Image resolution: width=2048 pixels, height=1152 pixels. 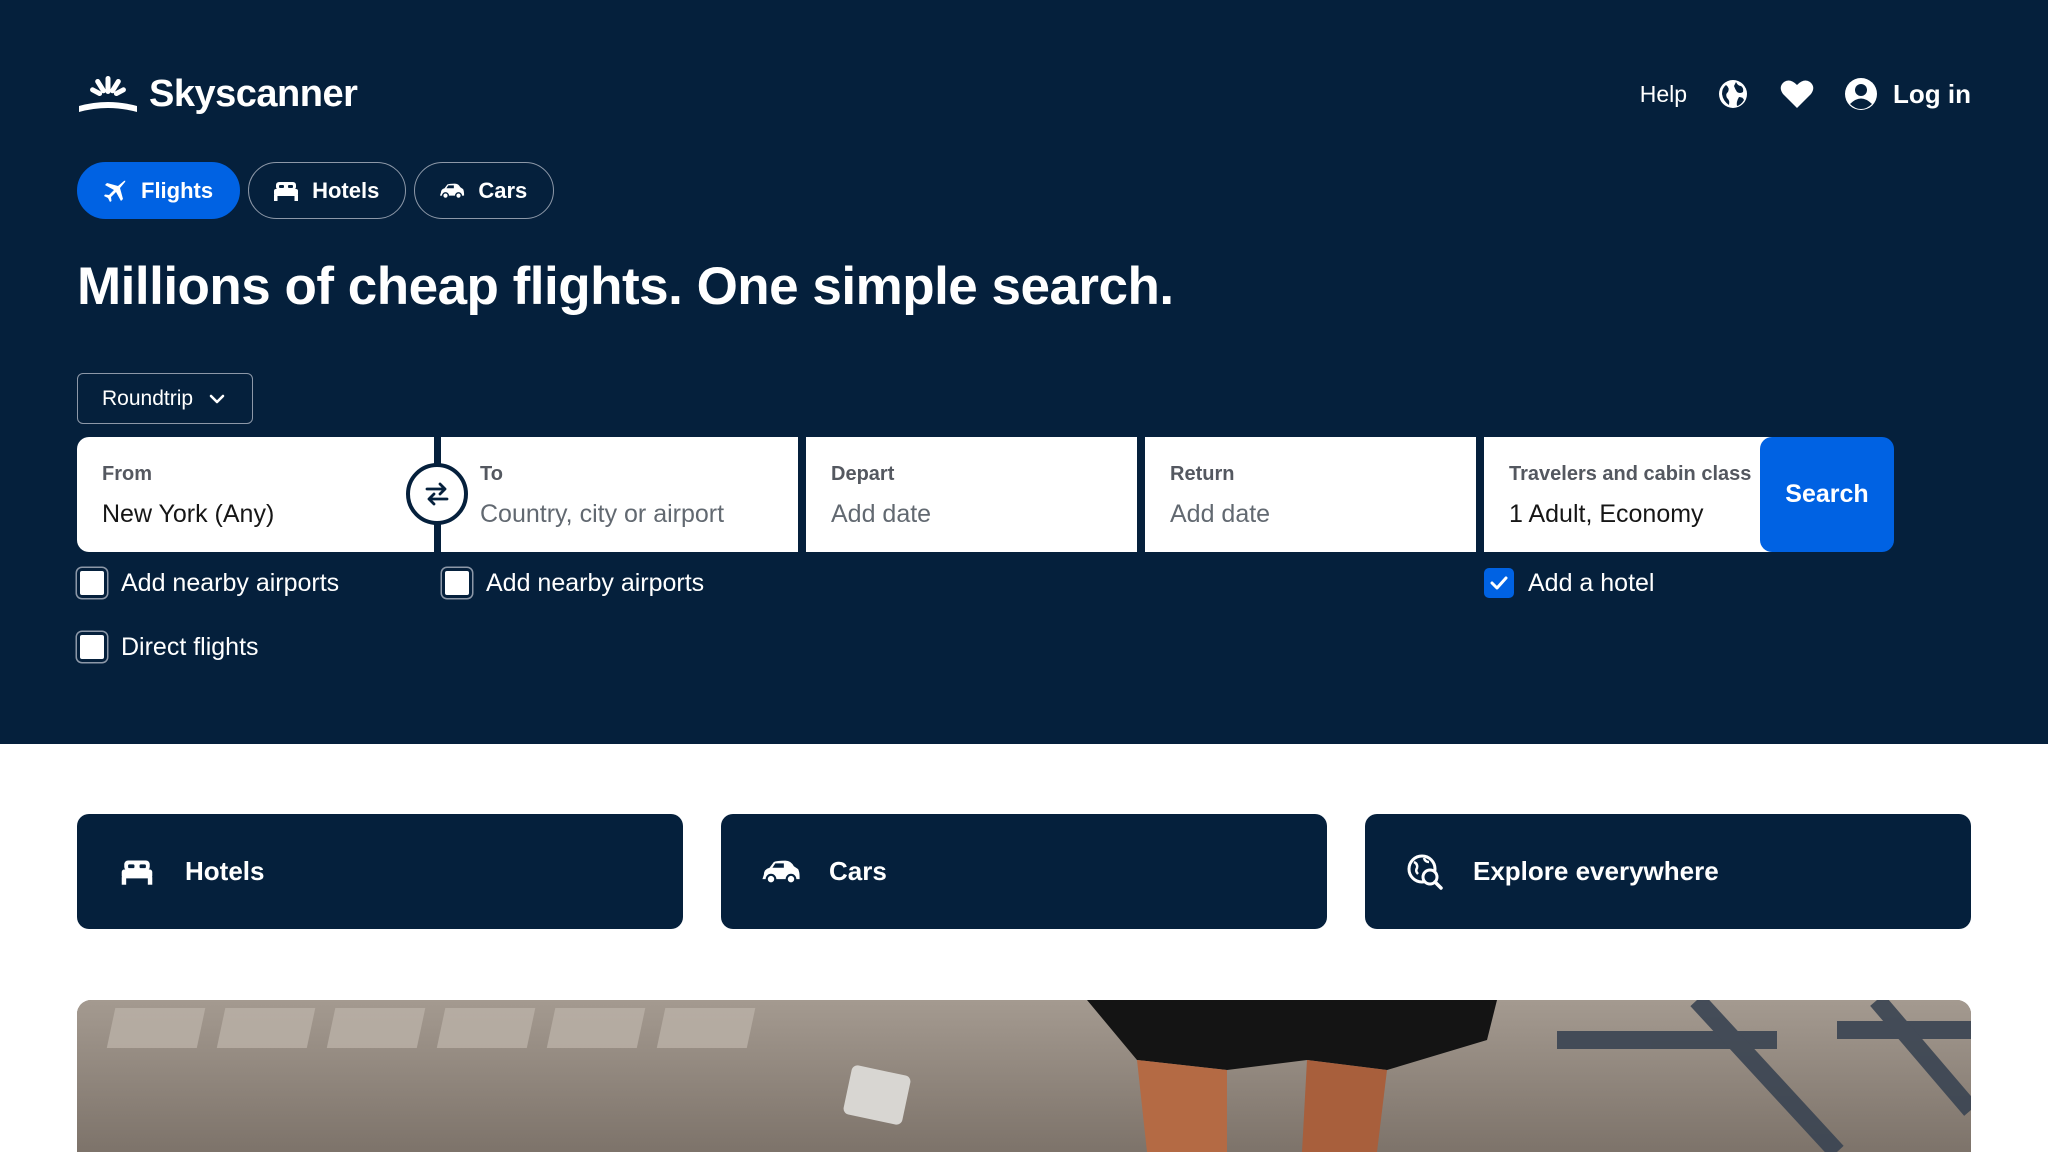 I want to click on globe-icon, so click(x=1733, y=94).